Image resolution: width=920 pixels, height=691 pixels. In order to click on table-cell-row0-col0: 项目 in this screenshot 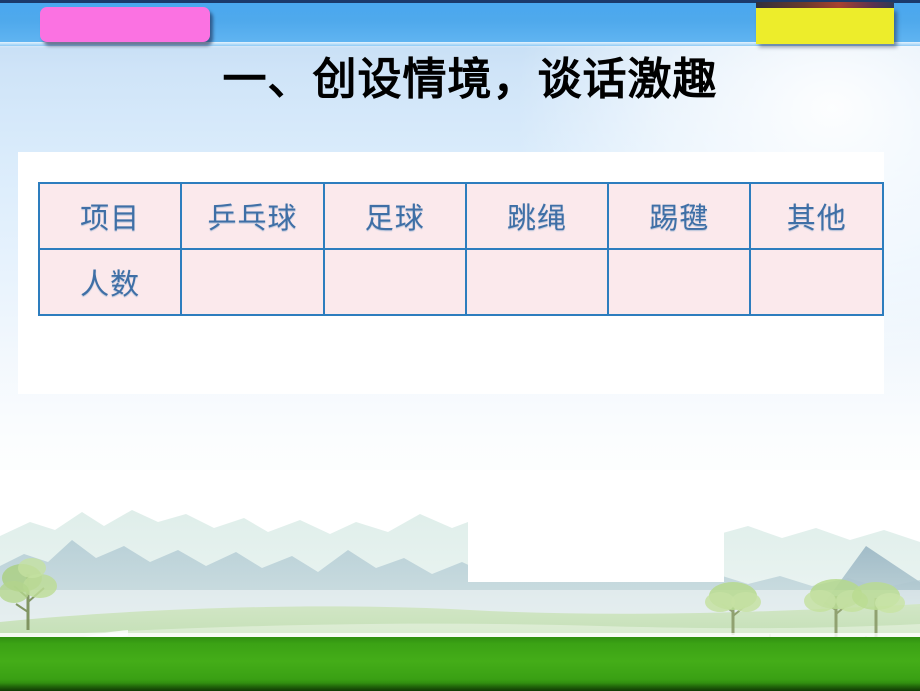, I will do `click(110, 216)`.